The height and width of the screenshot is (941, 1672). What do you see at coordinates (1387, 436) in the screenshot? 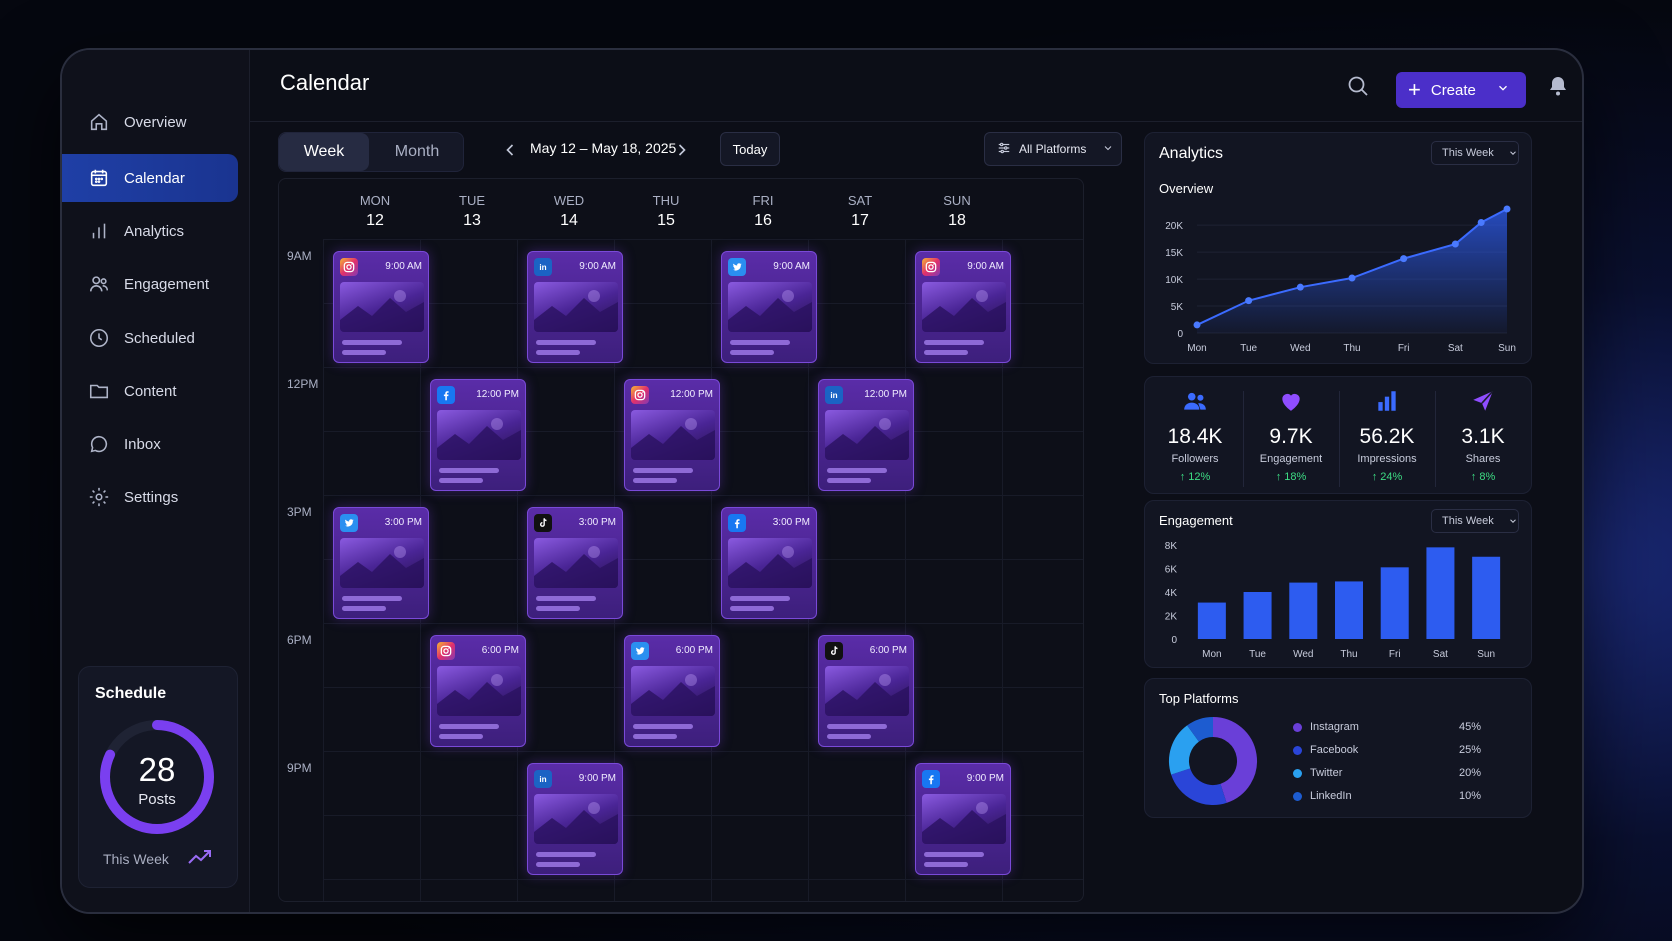
I see `stat-value: 56.2K` at bounding box center [1387, 436].